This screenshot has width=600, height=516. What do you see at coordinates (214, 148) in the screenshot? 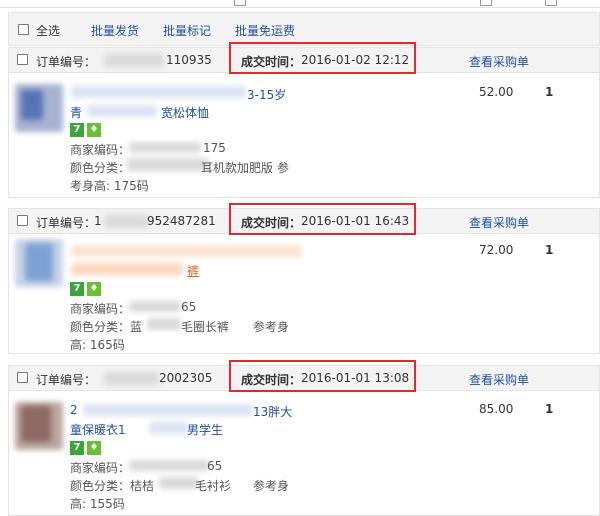
I see `merchant-code-value: 175` at bounding box center [214, 148].